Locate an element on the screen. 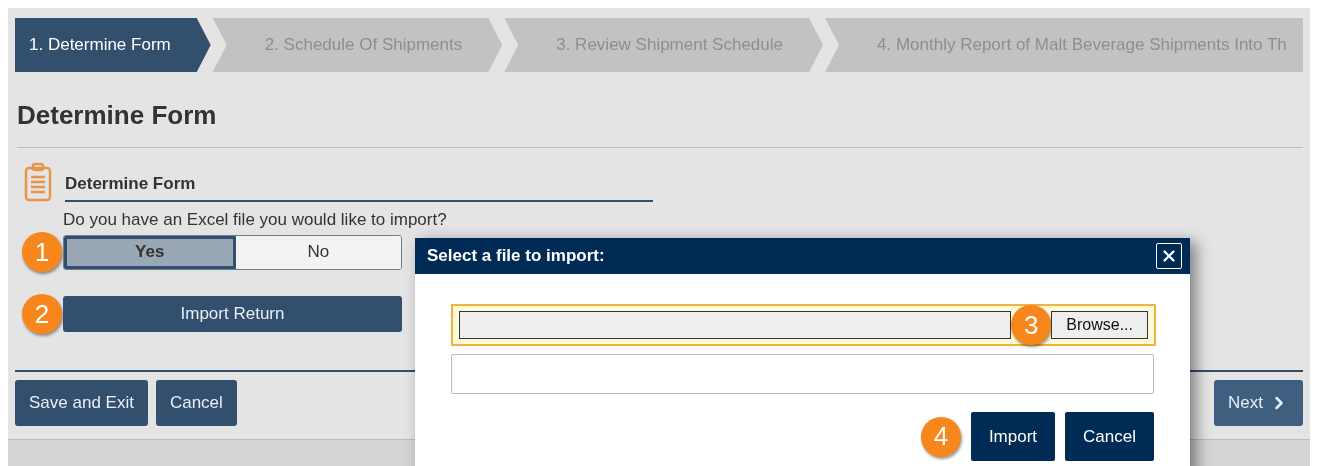  input-field is located at coordinates (802, 374).